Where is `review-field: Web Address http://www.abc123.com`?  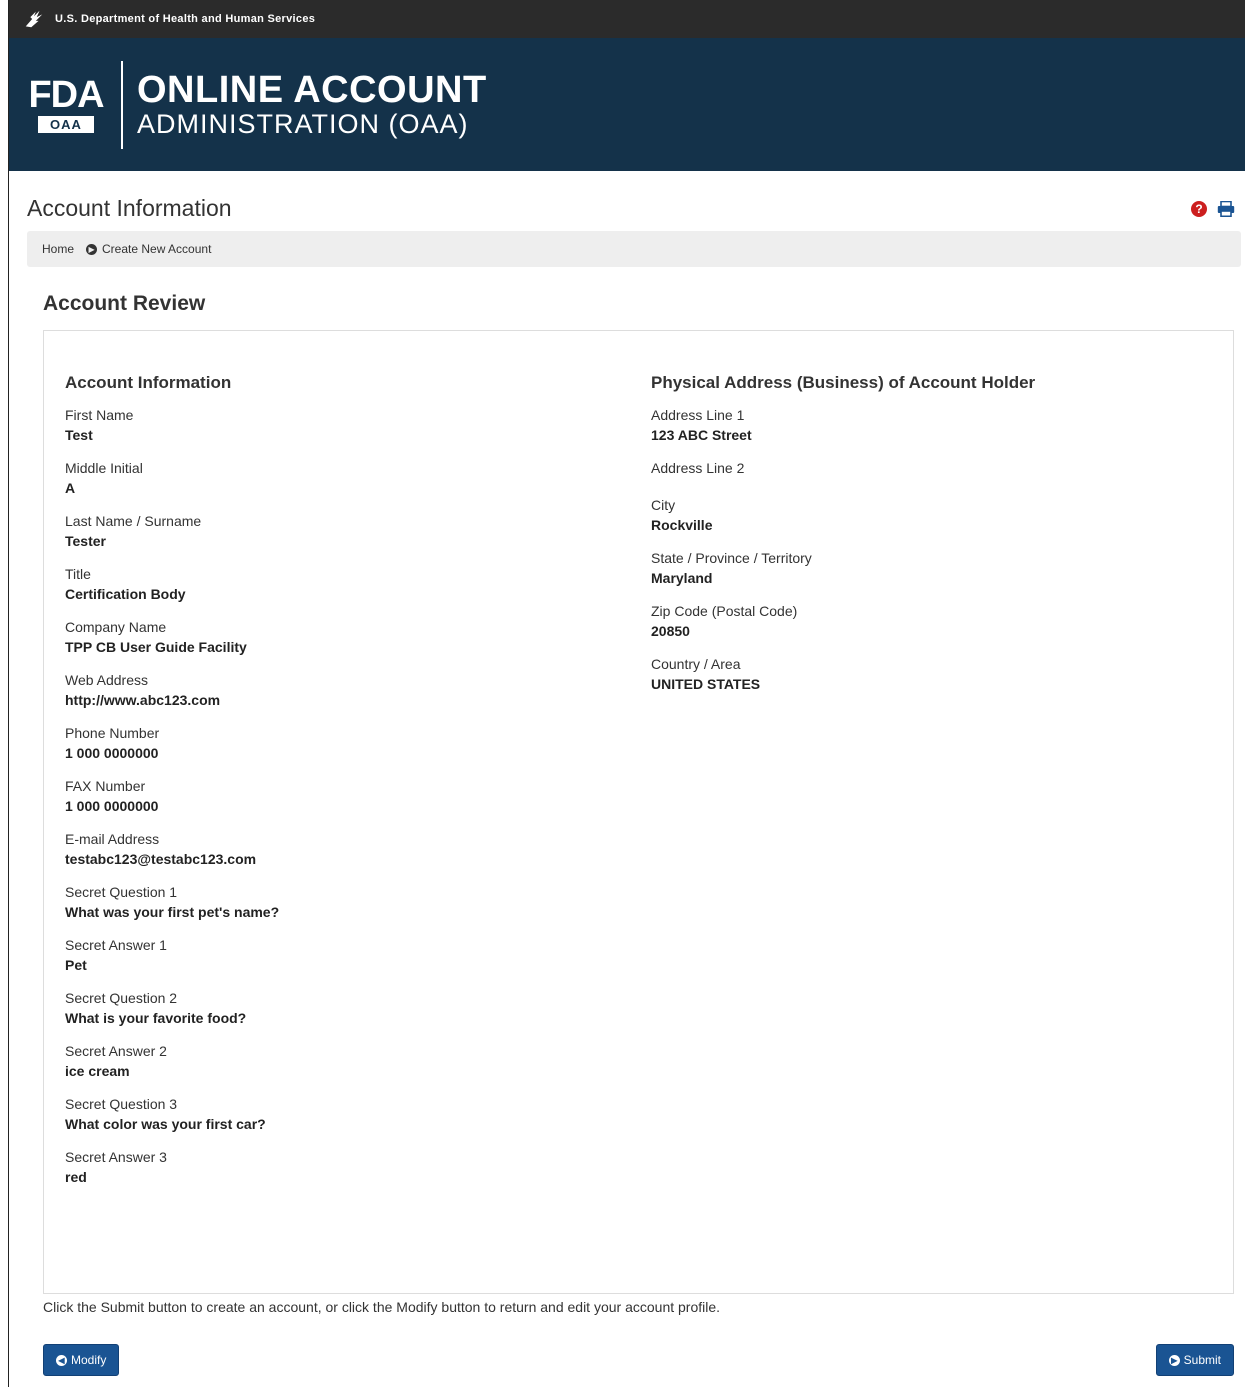
review-field: Web Address http://www.abc123.com is located at coordinates (358, 690).